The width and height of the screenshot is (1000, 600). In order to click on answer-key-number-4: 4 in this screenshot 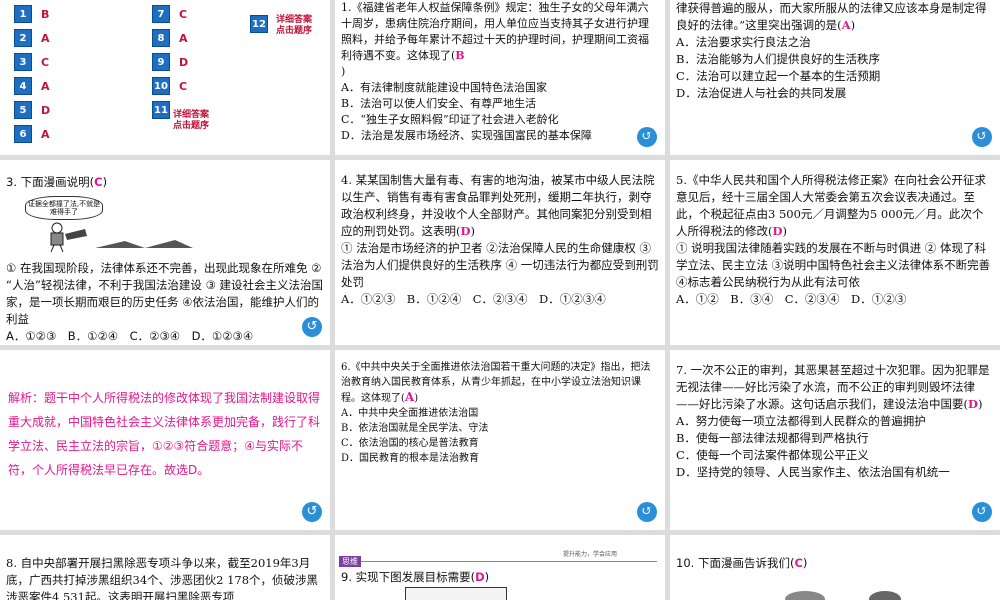, I will do `click(23, 86)`.